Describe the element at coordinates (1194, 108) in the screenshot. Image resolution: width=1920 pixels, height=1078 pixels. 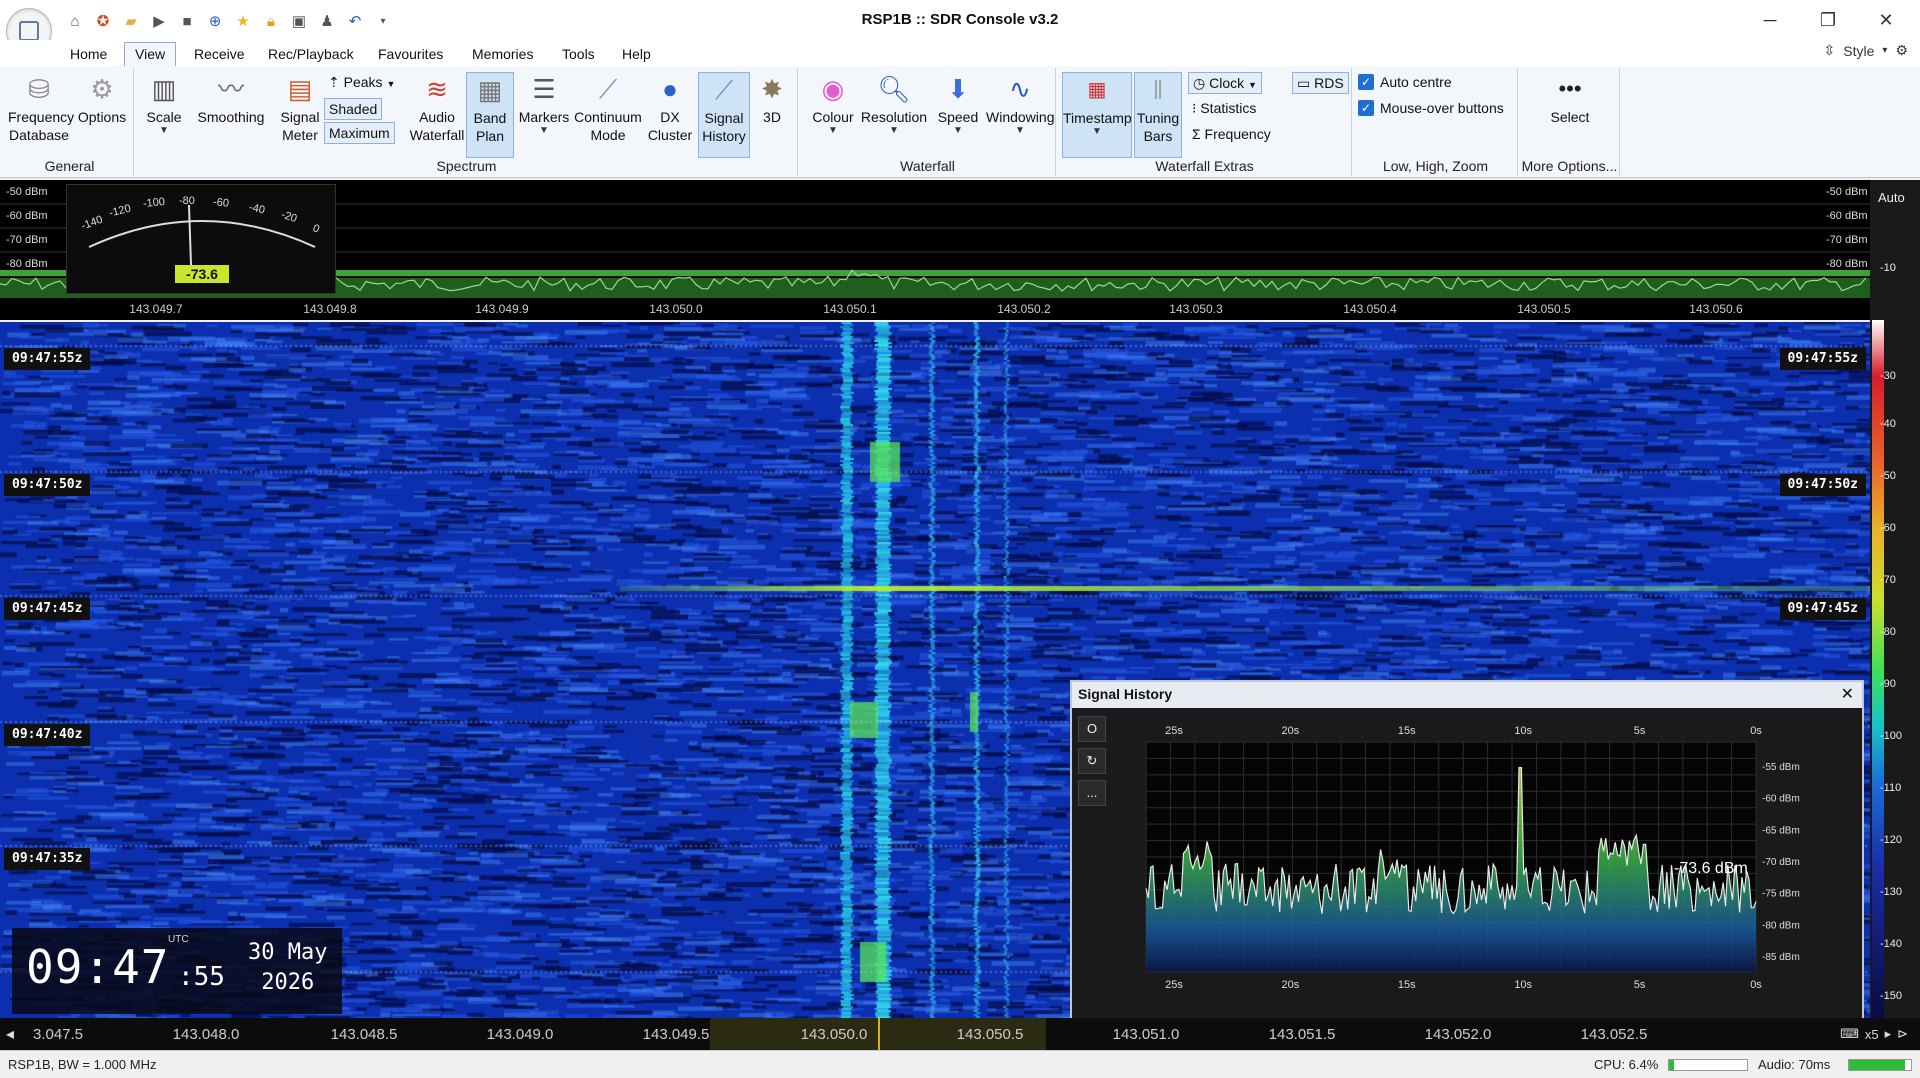
I see `statistics-icon: ⁝` at that location.